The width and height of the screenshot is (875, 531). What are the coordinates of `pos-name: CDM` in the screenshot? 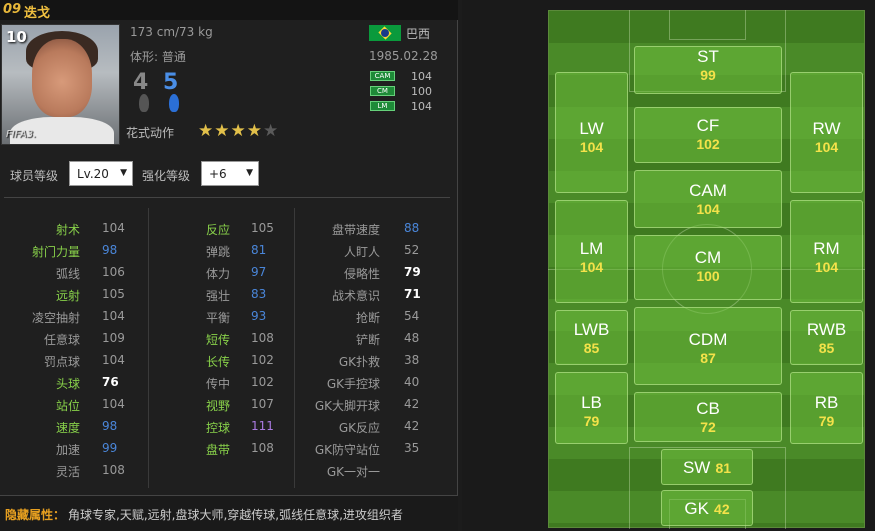 It's located at (708, 339).